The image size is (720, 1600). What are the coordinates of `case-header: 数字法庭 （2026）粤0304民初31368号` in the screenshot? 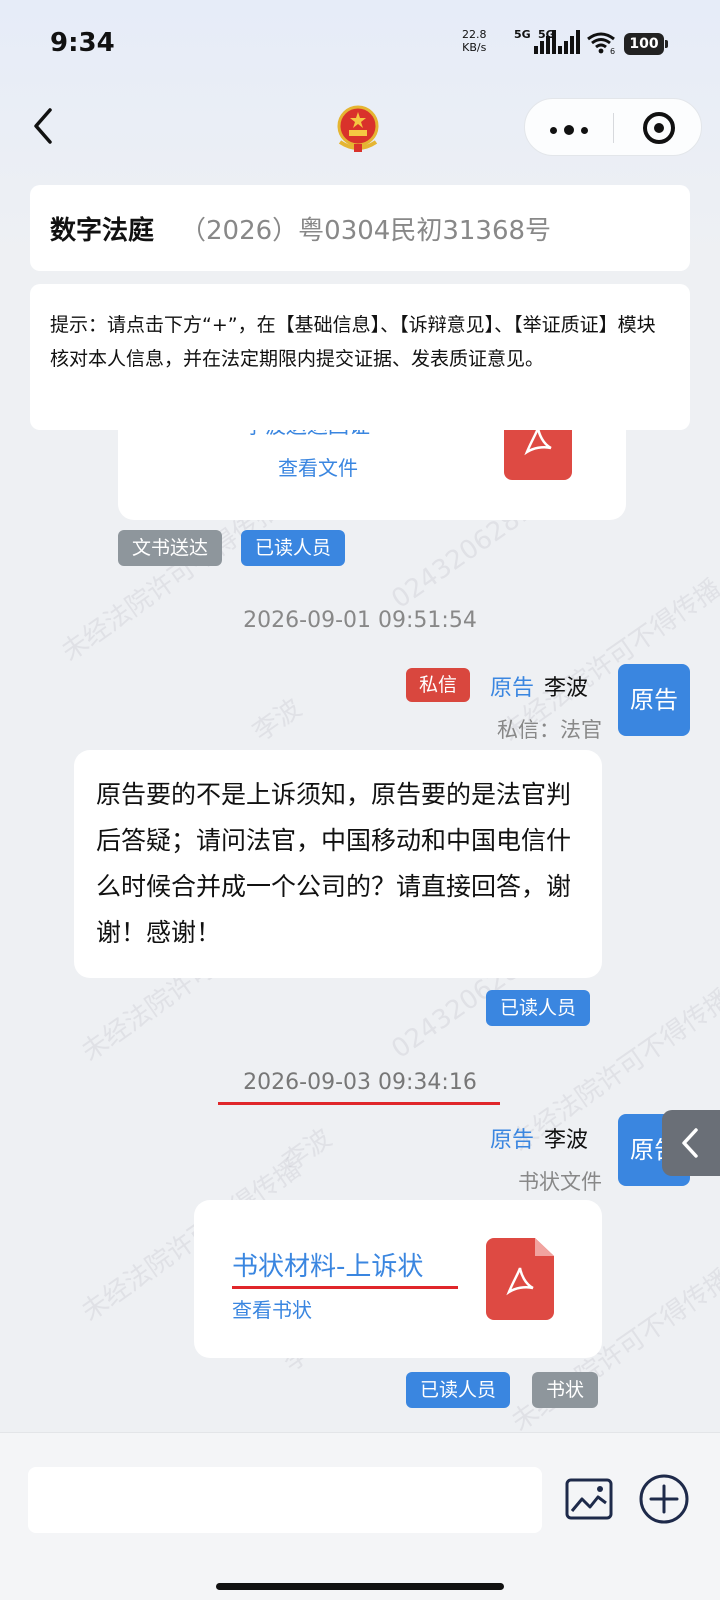 It's located at (360, 228).